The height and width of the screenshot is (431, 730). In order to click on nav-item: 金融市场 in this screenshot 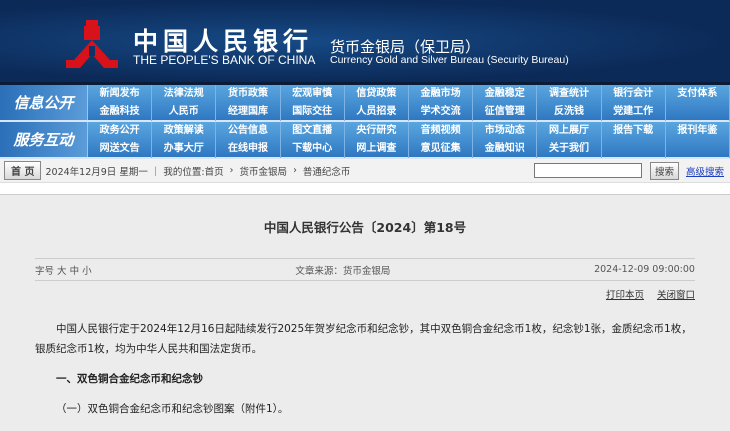, I will do `click(441, 94)`.